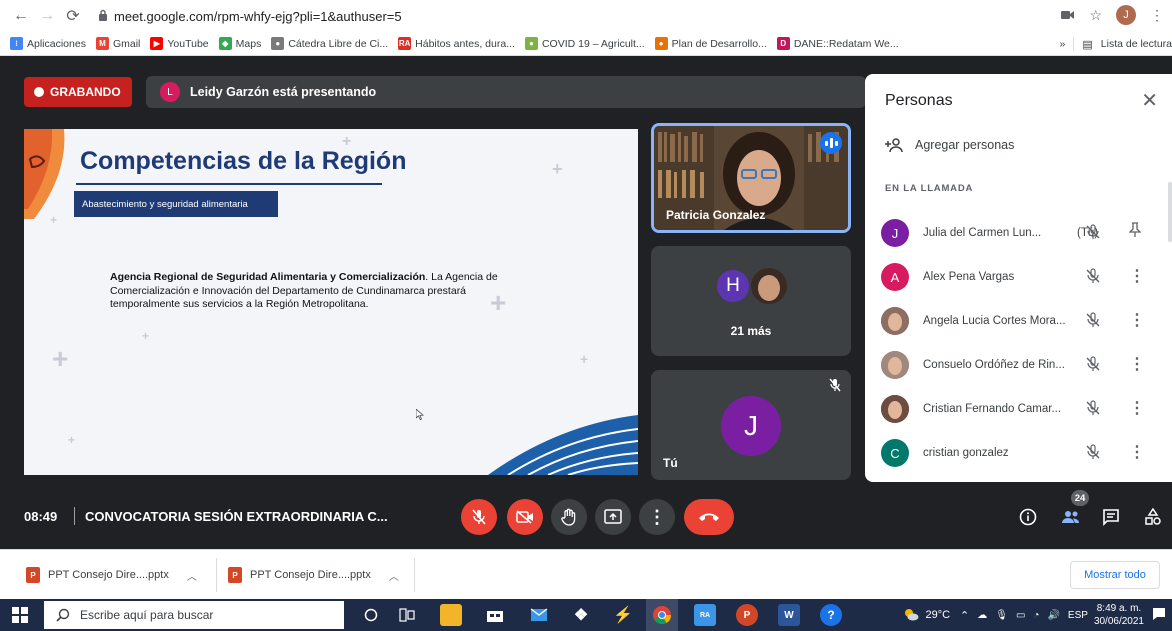 The width and height of the screenshot is (1172, 631). I want to click on participant-row: Angela Lucia Cortes Mora... ⋮, so click(1026, 321).